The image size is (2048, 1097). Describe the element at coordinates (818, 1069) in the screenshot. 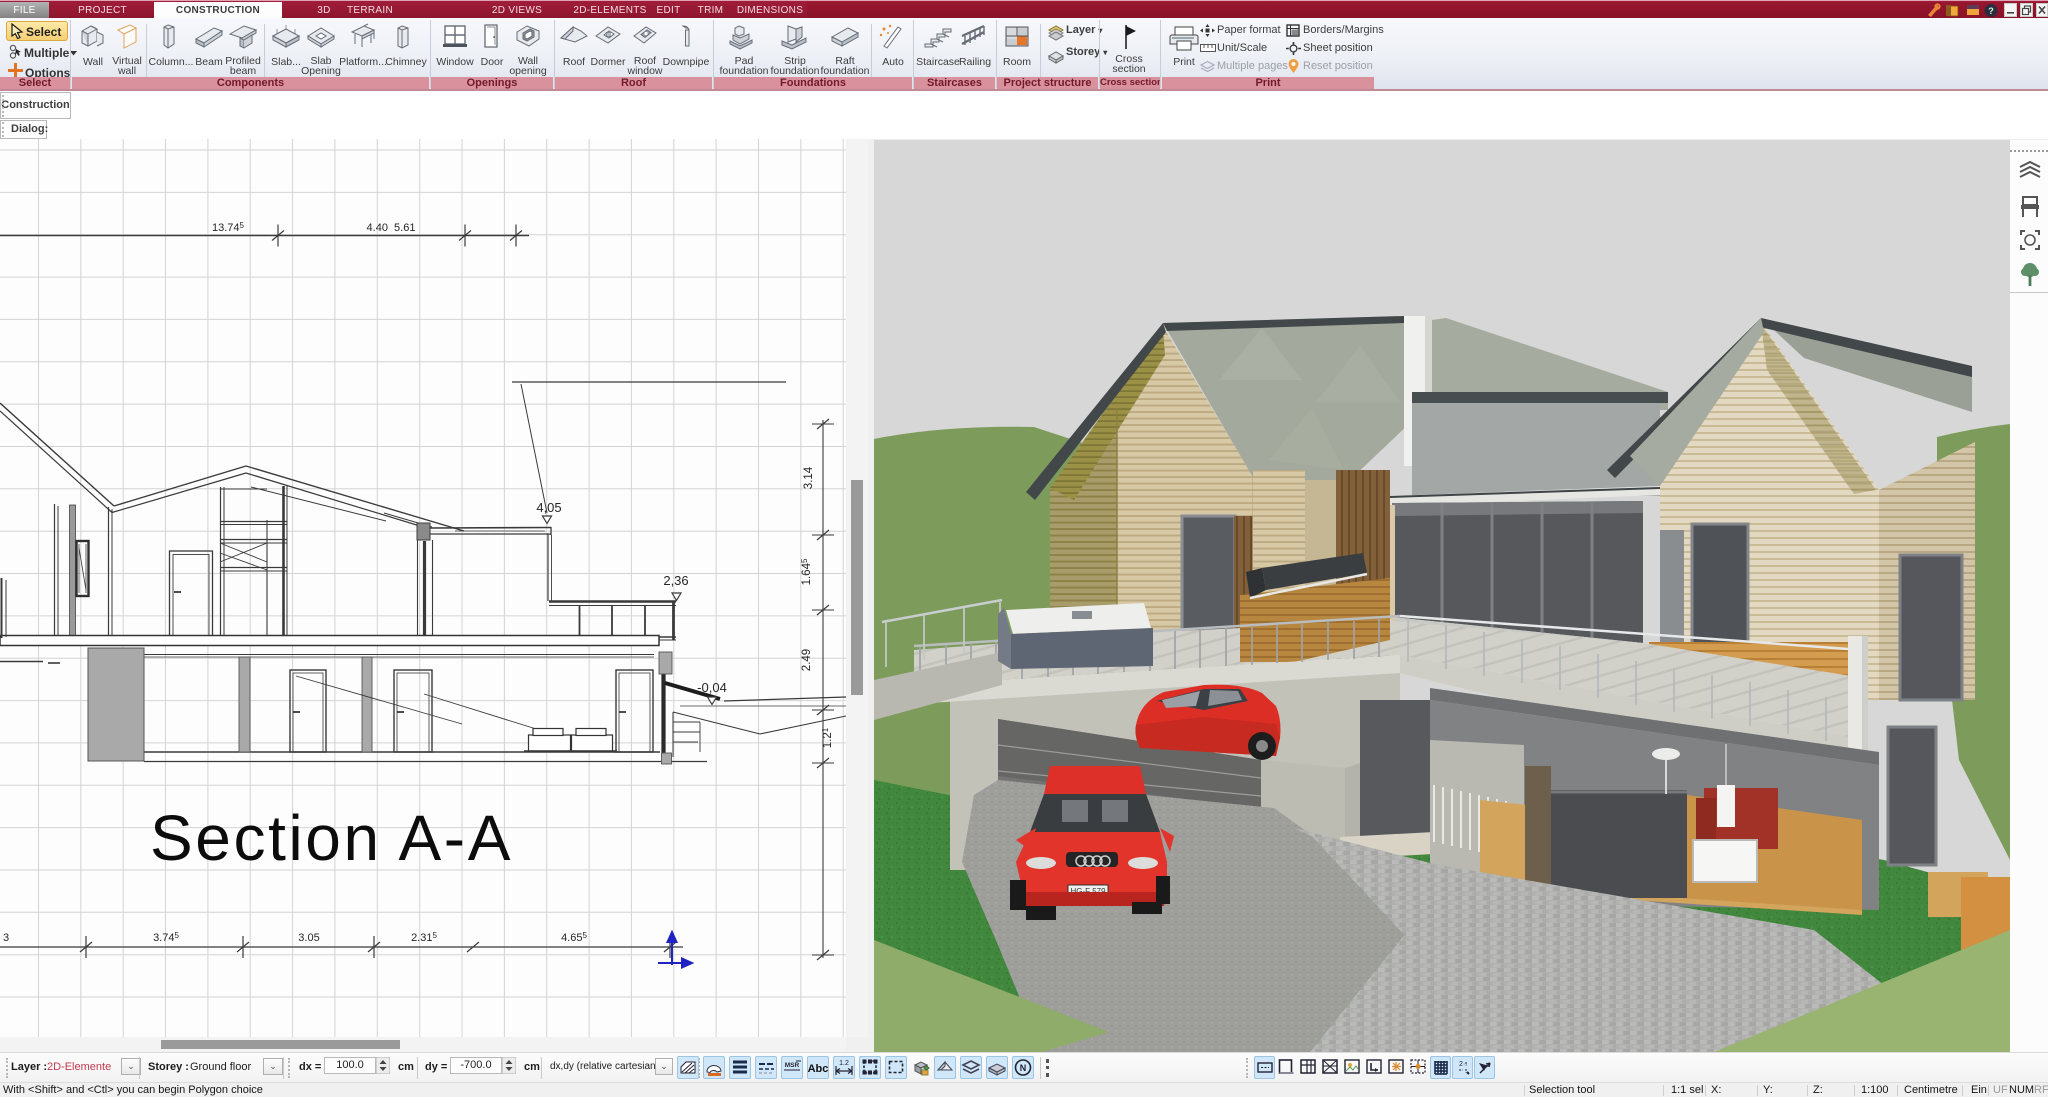

I see `svg-text: Abc` at that location.